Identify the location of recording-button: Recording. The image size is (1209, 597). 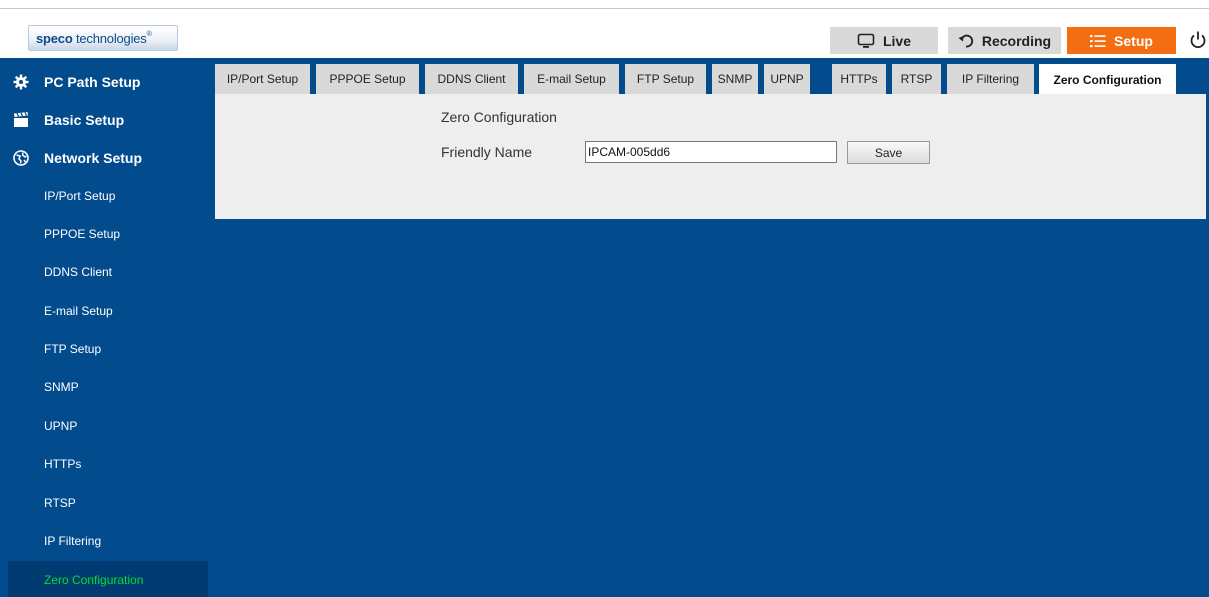
(1004, 40).